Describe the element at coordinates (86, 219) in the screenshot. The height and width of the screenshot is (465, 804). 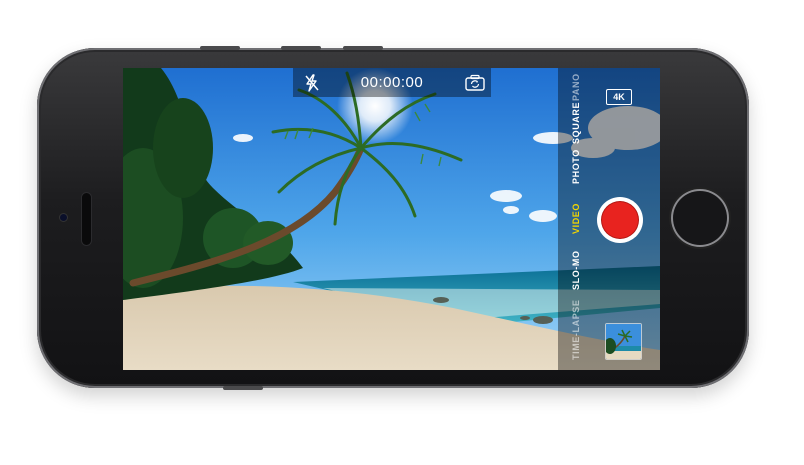
I see `earpiece-speaker` at that location.